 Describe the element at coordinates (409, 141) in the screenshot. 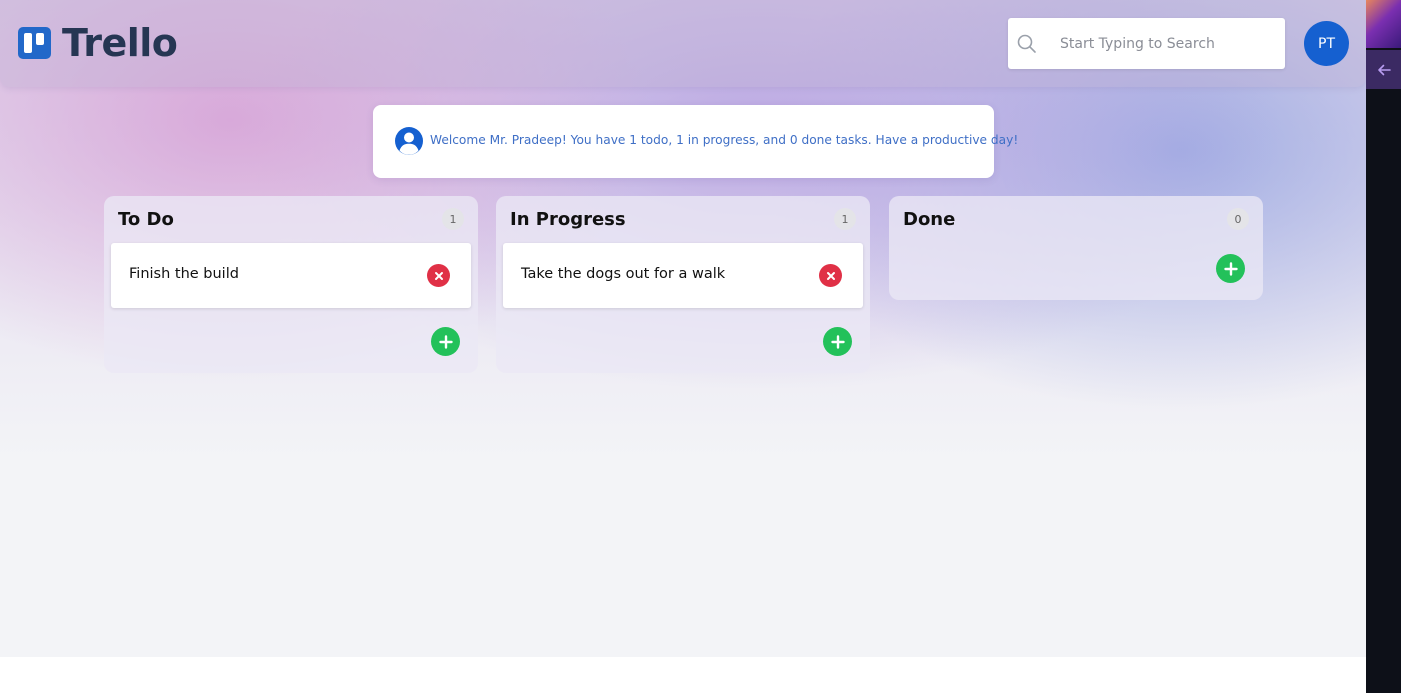

I see `user-circle-icon` at that location.